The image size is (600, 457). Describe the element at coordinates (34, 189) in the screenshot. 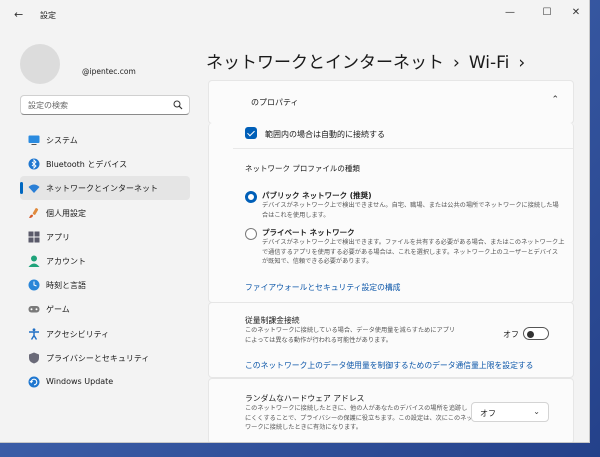

I see `wifi-icon` at that location.